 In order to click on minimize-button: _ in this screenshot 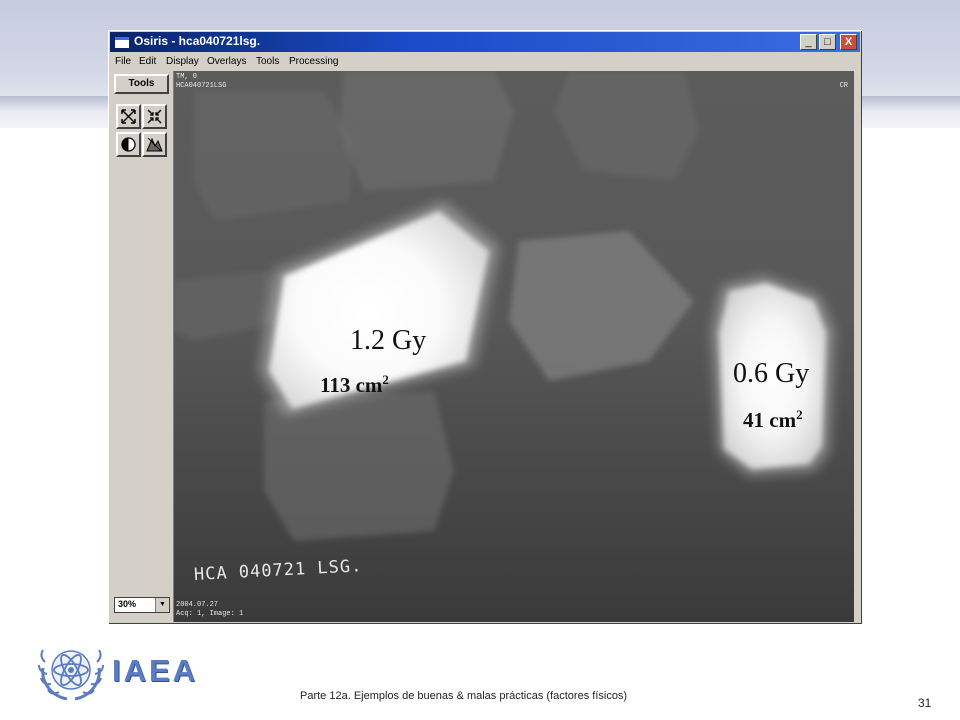, I will do `click(808, 42)`.